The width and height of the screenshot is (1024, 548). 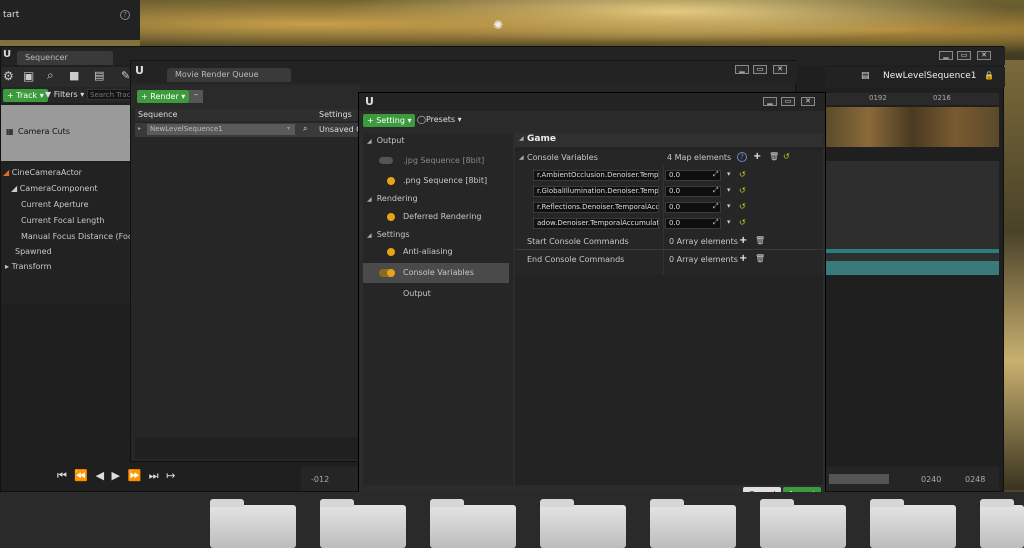 I want to click on col-sequence: Sequence, so click(x=158, y=114).